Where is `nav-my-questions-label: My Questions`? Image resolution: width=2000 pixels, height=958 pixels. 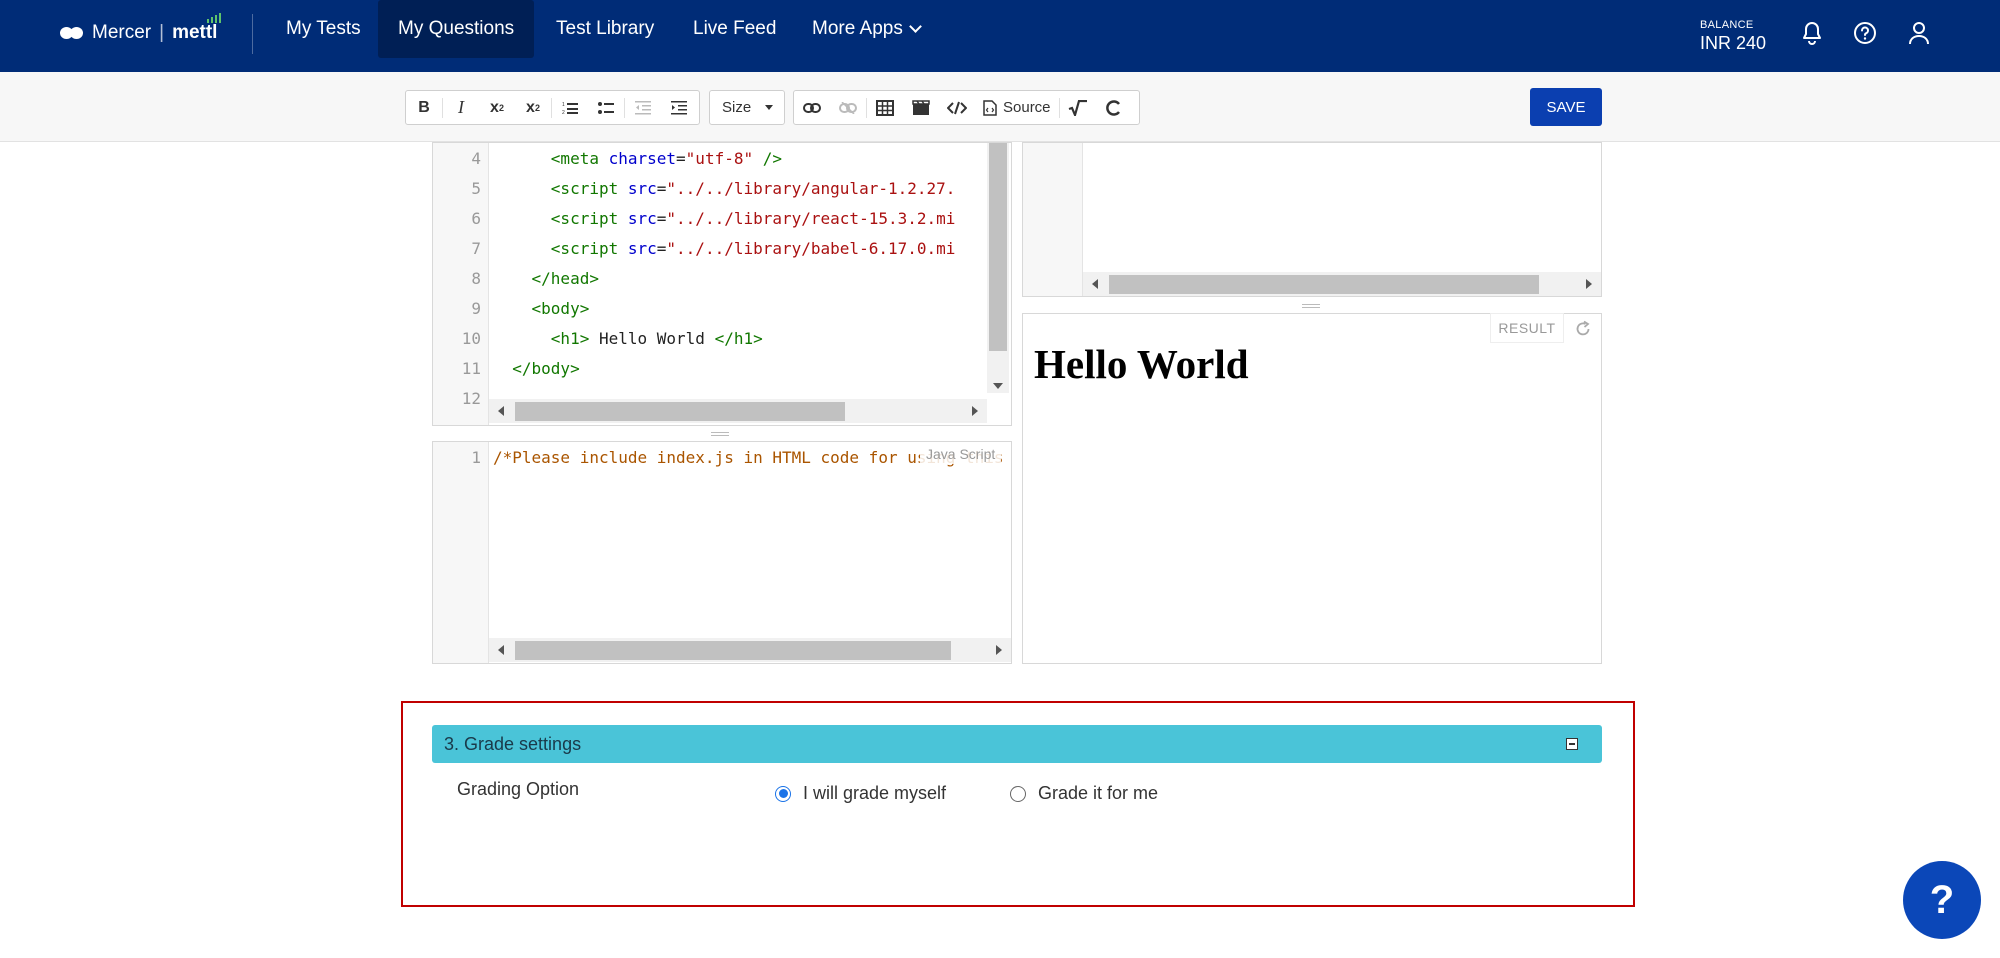 nav-my-questions-label: My Questions is located at coordinates (456, 28).